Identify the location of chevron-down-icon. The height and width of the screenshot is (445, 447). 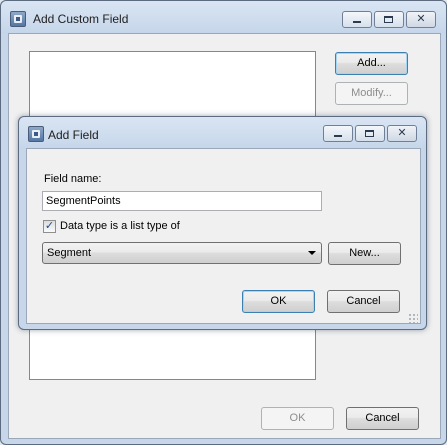
(312, 253).